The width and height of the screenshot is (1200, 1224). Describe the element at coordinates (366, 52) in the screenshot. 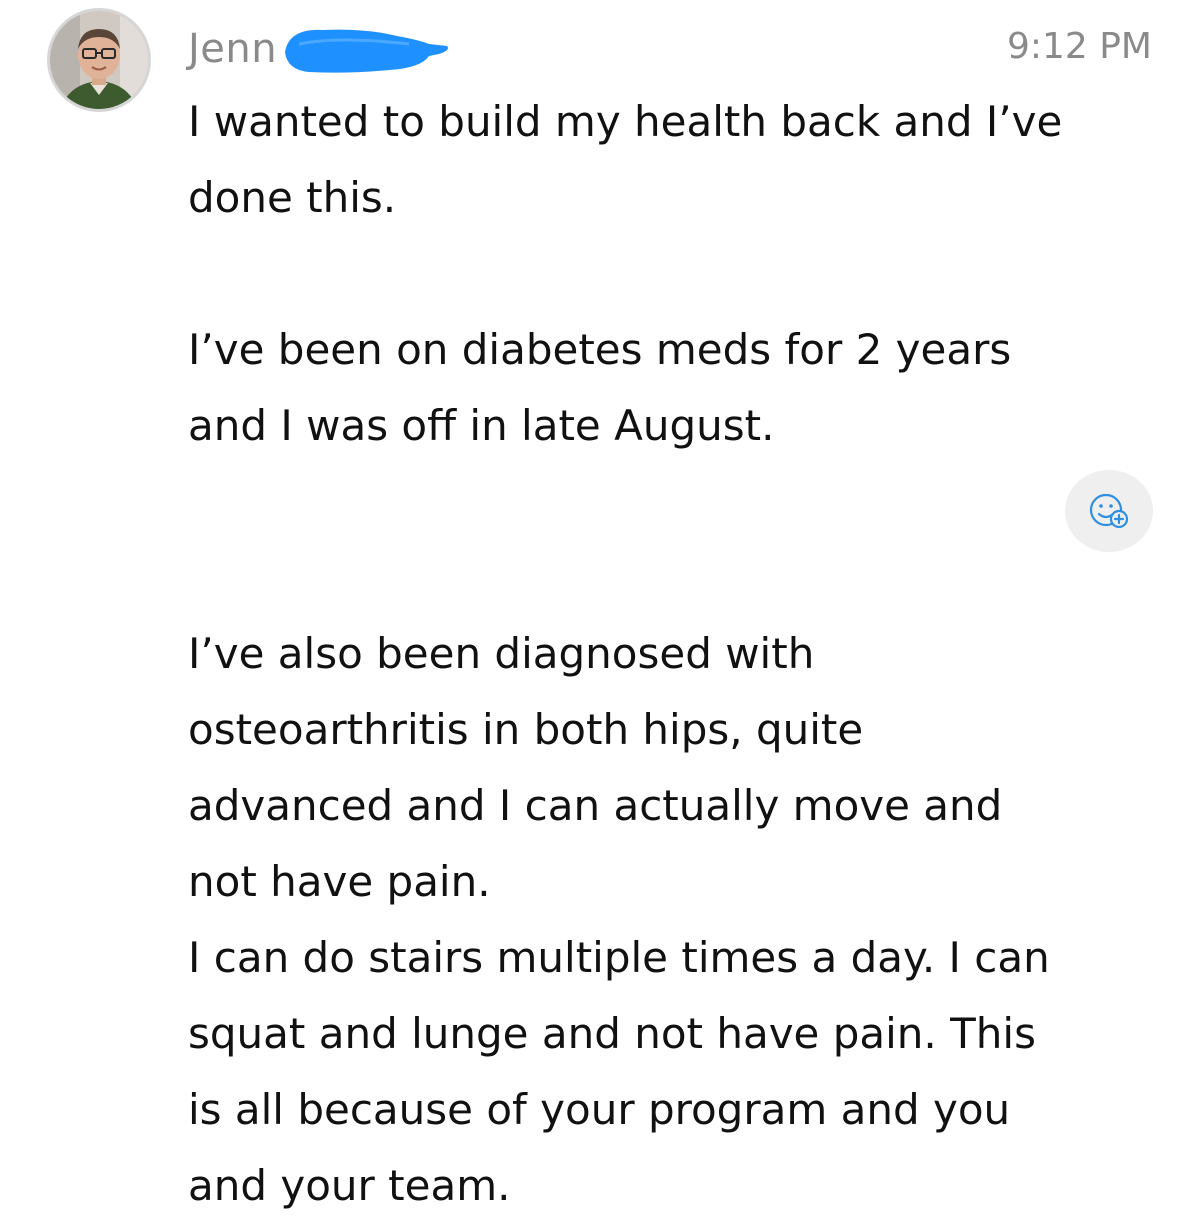

I see `redaction-scribble-icon` at that location.